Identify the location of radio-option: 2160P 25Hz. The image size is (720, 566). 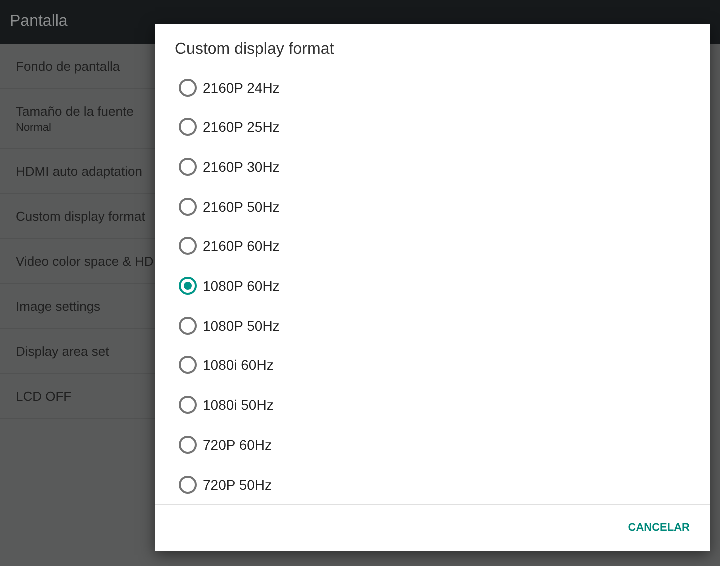
(432, 128).